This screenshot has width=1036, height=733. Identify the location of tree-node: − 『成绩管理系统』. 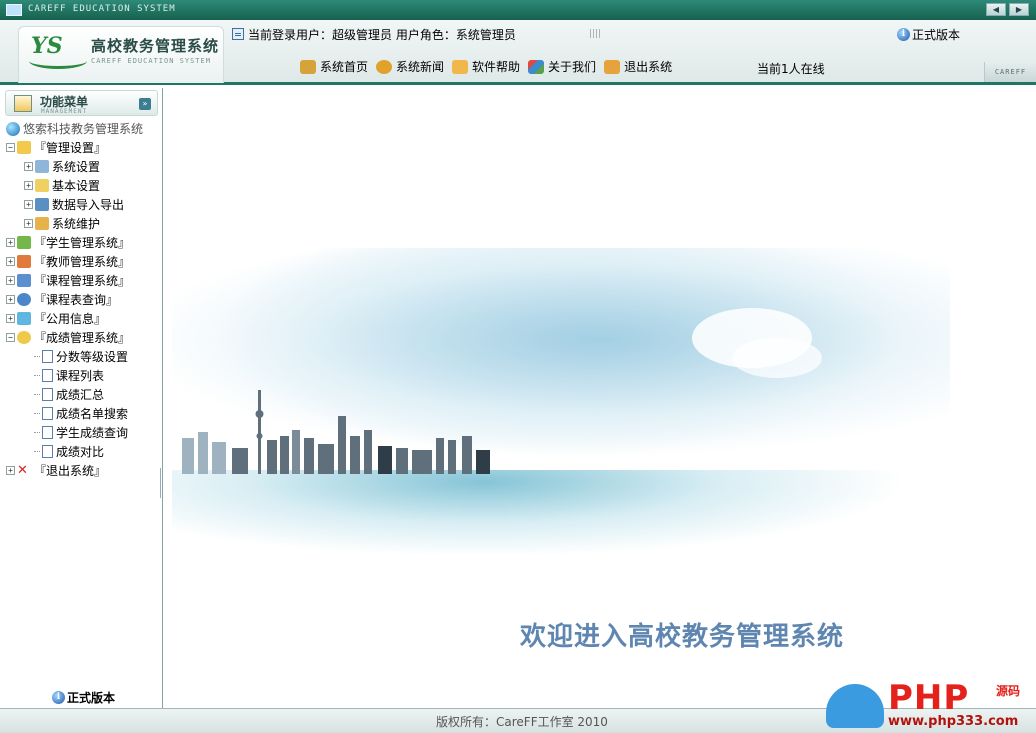
(81, 337).